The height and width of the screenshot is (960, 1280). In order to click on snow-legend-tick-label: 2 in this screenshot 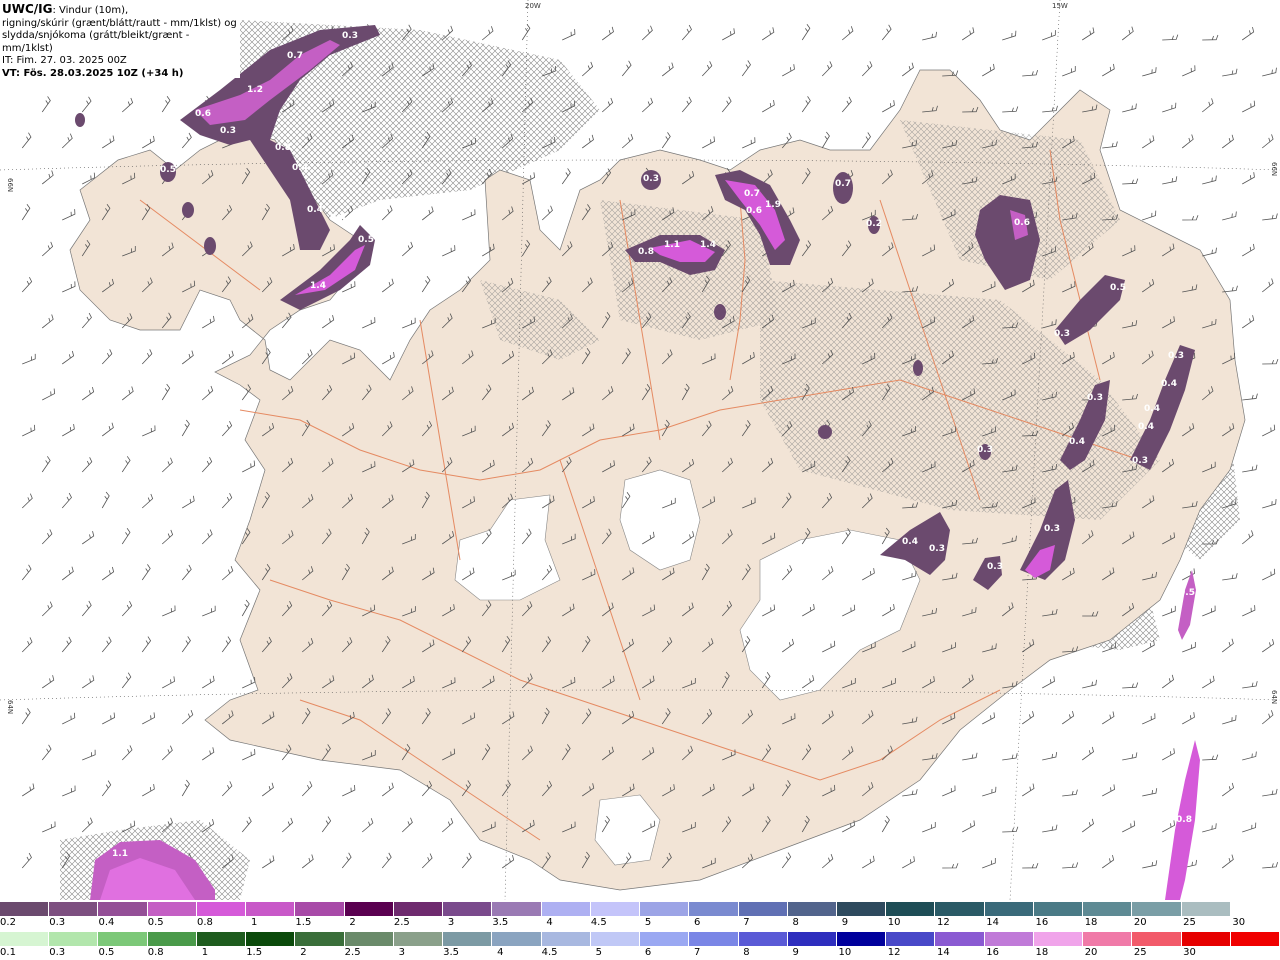, I will do `click(352, 922)`.